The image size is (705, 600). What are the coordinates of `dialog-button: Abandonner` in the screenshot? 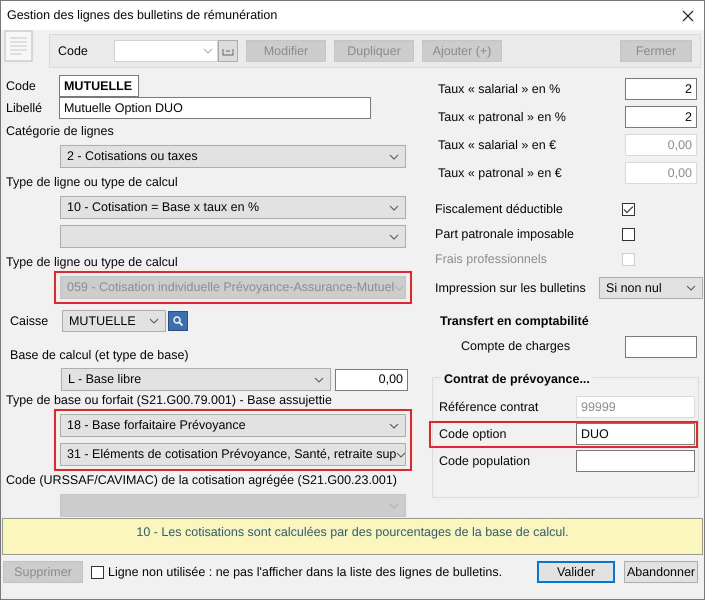 It's located at (661, 572).